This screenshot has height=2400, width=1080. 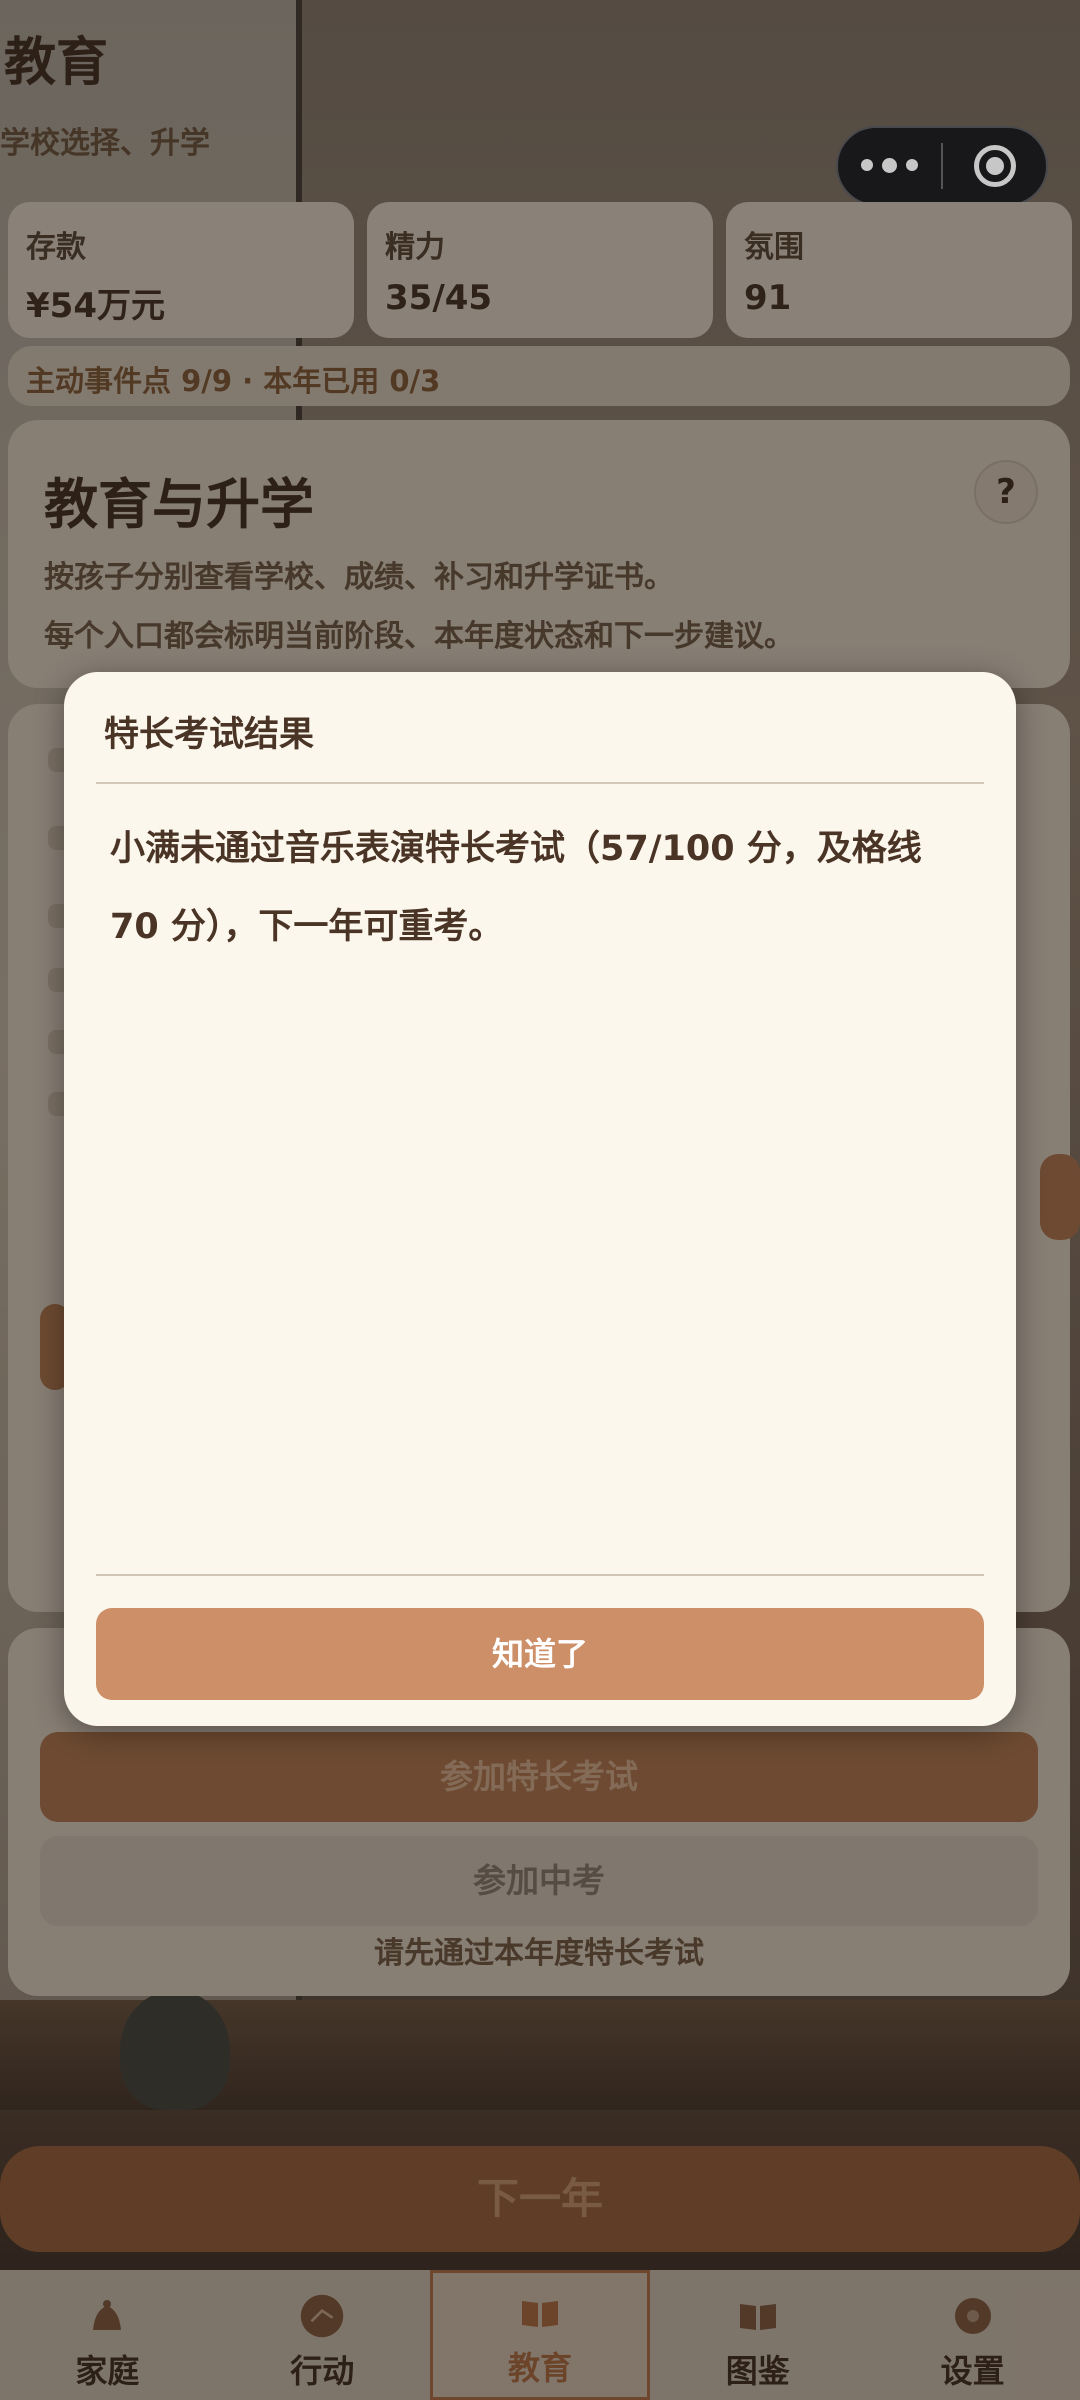 I want to click on acknowledge-button: 知道了, so click(x=540, y=1654).